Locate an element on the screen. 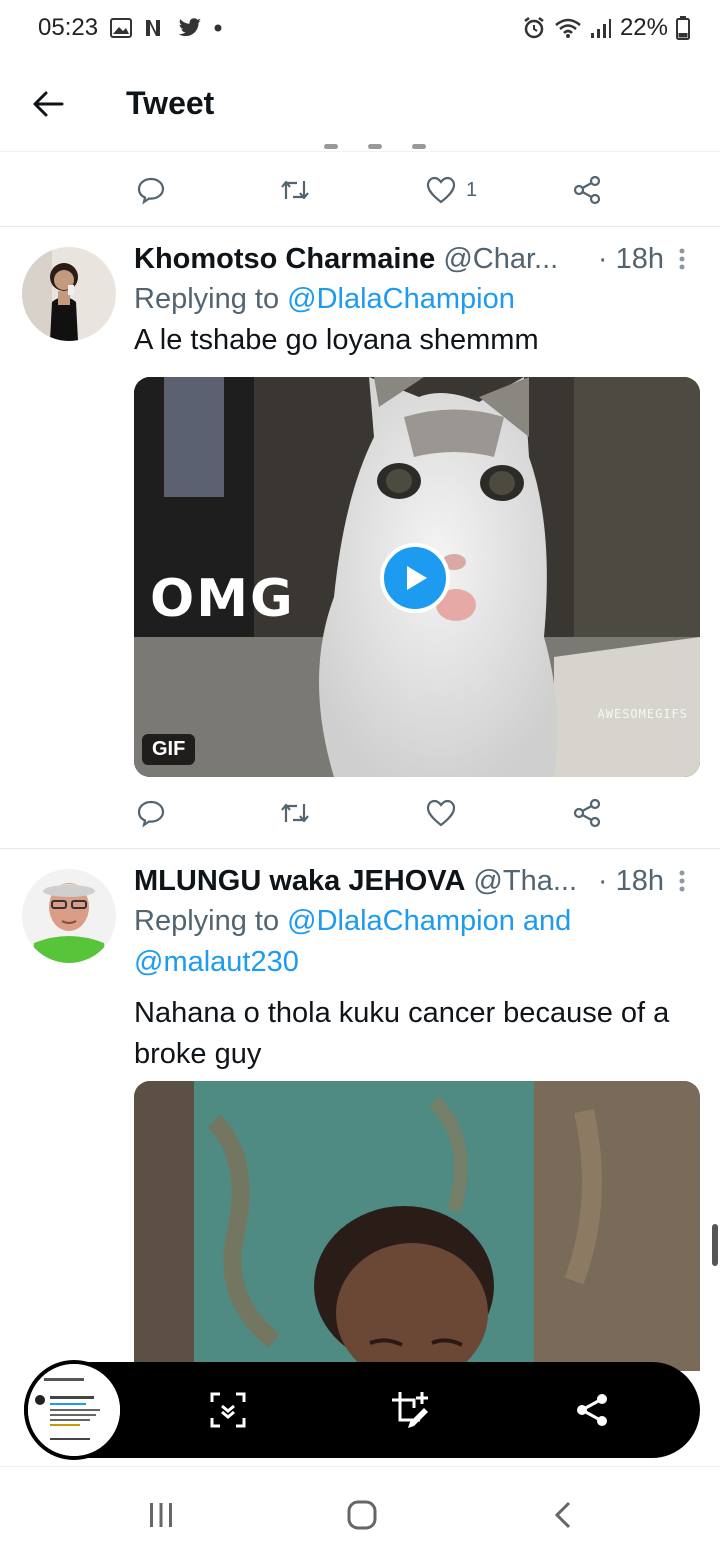 The width and height of the screenshot is (720, 1560). screenshot-toolbar is located at coordinates (362, 1410).